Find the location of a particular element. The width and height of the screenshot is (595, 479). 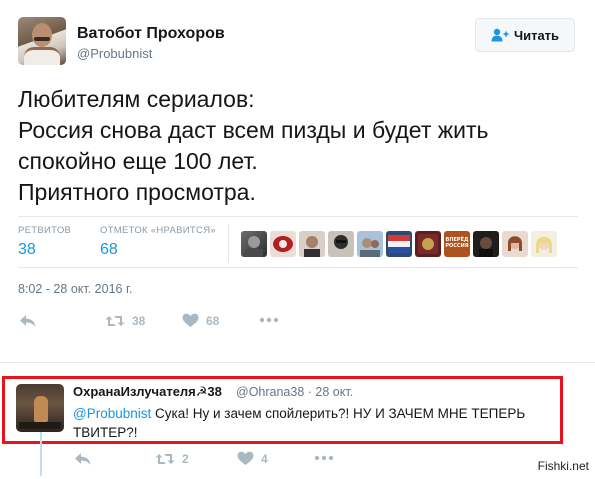

reply-author-name: ОхранаИзлучателя☭38 is located at coordinates (147, 392).